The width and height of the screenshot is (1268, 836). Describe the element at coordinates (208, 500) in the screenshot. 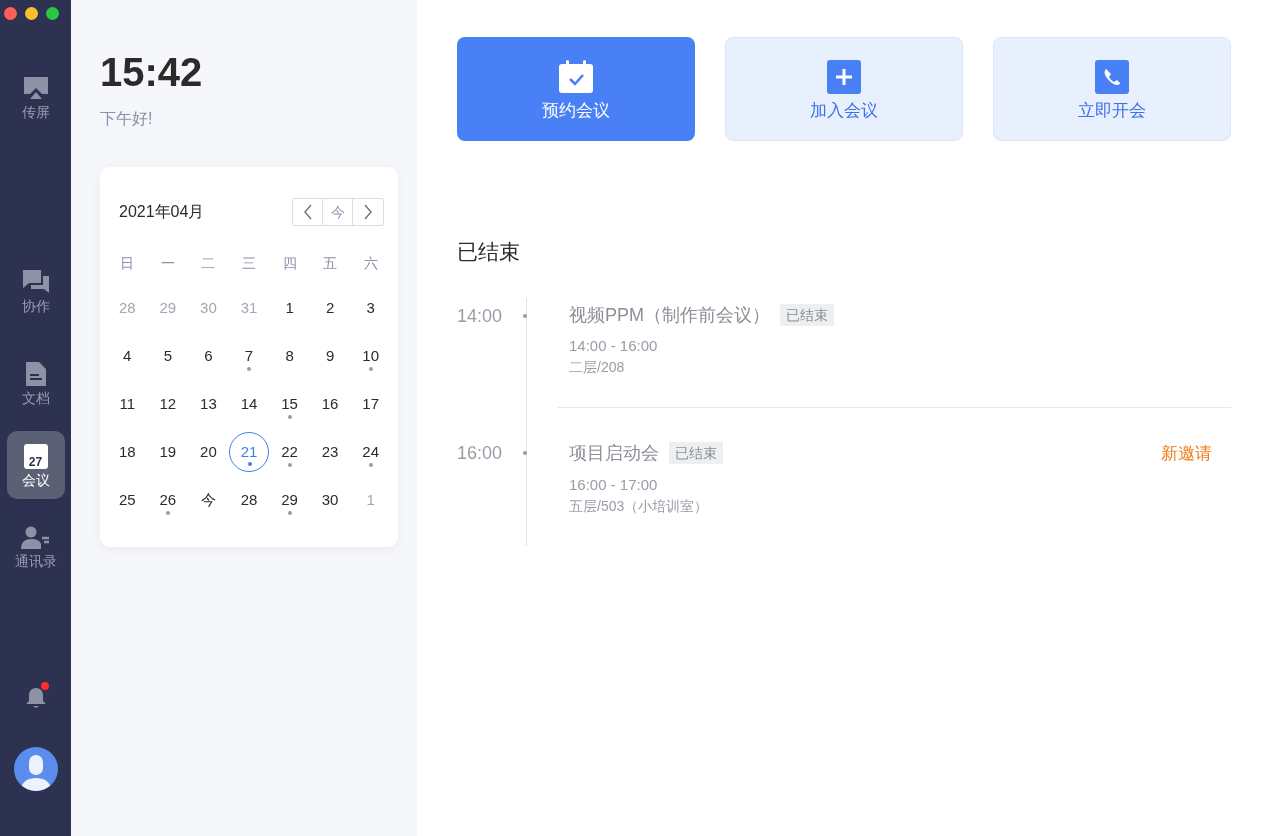

I see `calendar-day: 今` at that location.